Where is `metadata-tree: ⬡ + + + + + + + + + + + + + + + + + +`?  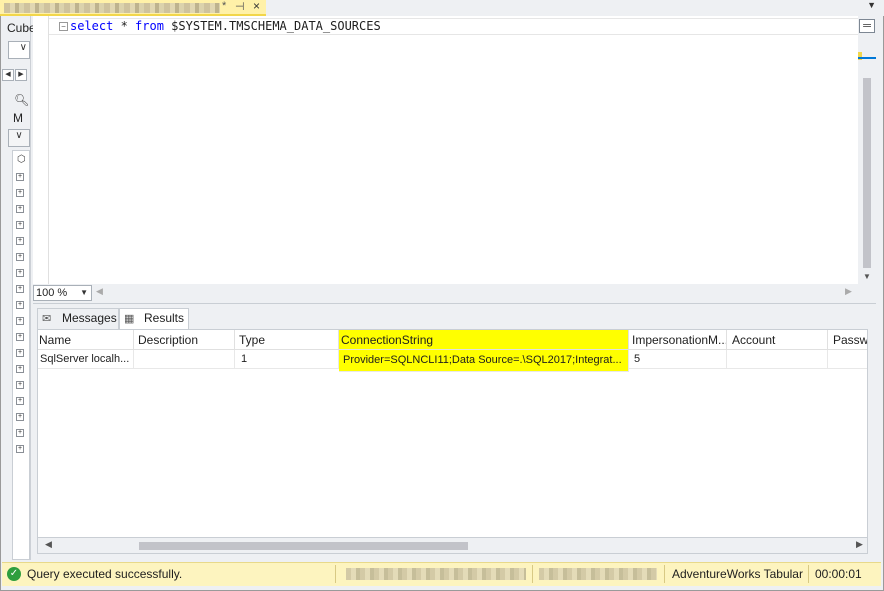
metadata-tree: ⬡ + + + + + + + + + + + + + + + + + + is located at coordinates (21, 355).